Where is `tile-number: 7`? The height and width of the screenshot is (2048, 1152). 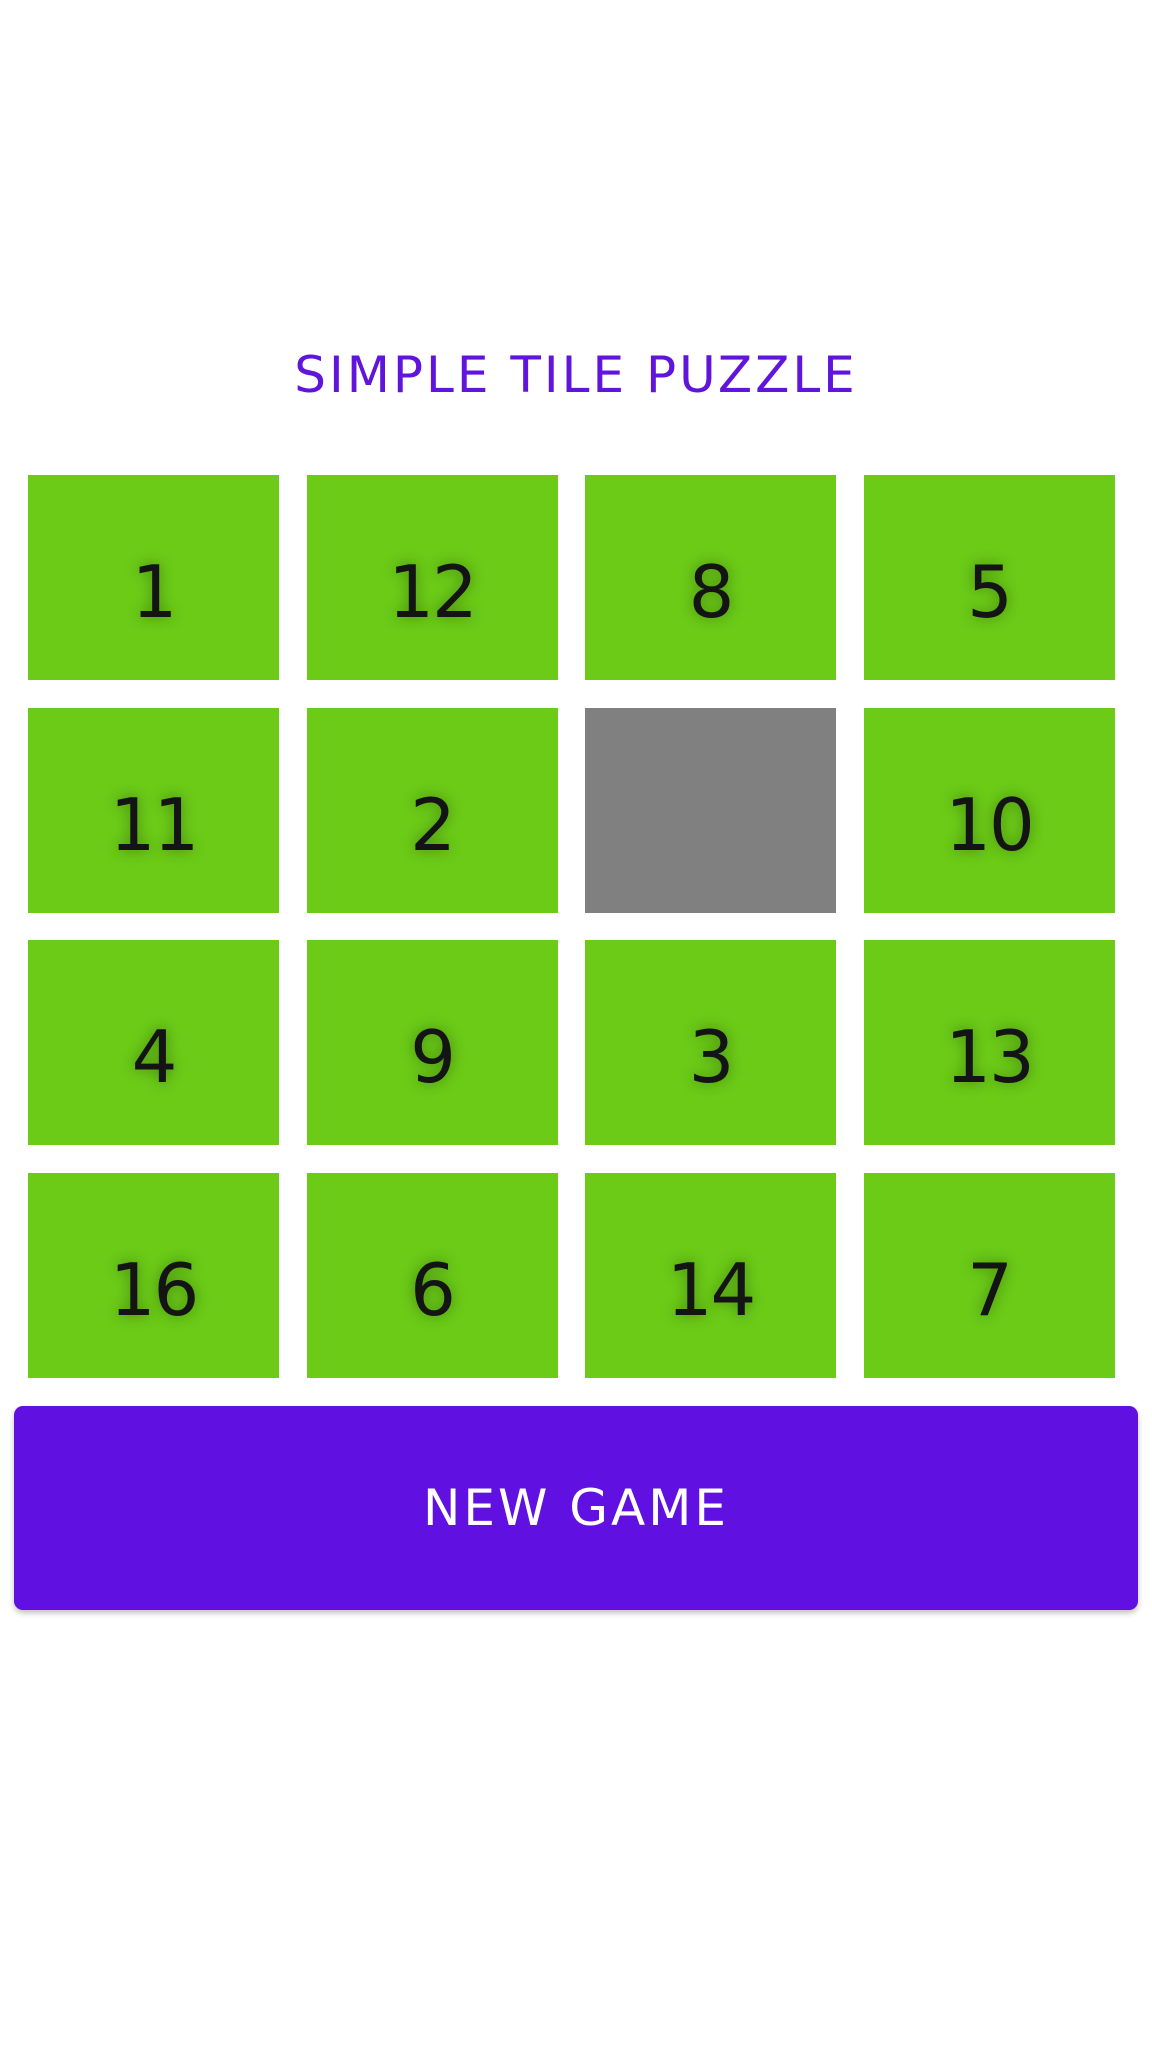 tile-number: 7 is located at coordinates (990, 1289).